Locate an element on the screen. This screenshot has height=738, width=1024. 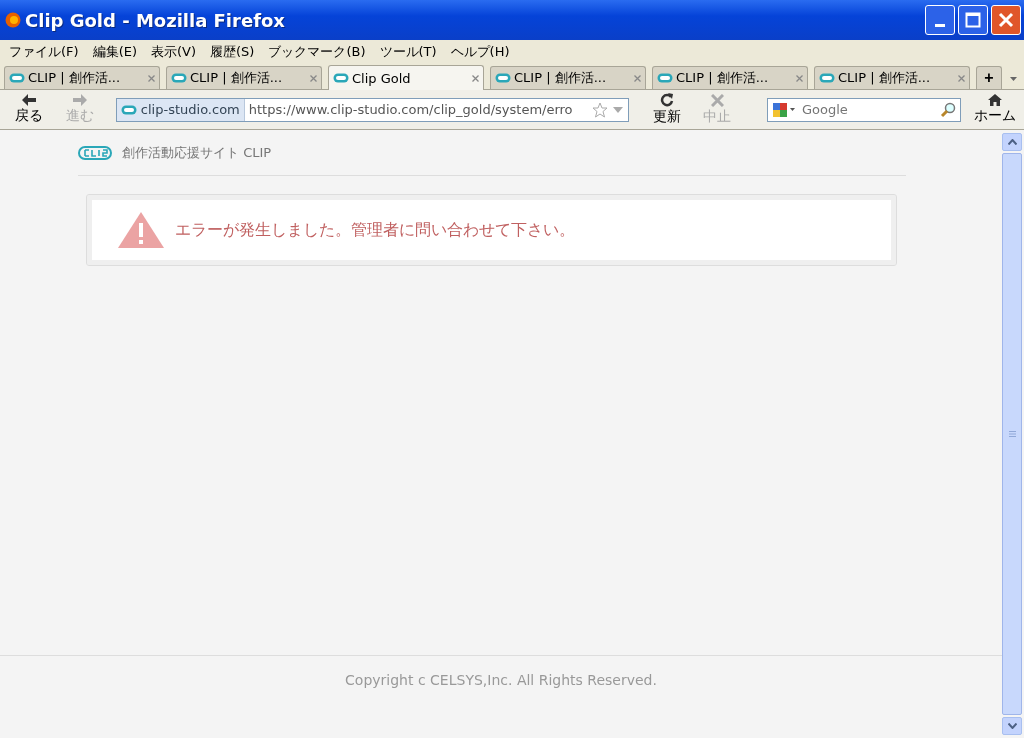
menu-item: ブックマーク(B) is located at coordinates (318, 51).